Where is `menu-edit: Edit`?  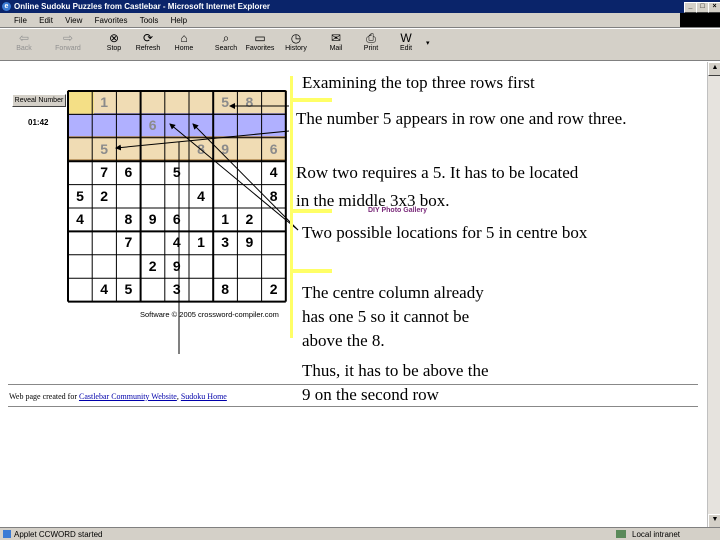
menu-edit: Edit is located at coordinates (46, 20).